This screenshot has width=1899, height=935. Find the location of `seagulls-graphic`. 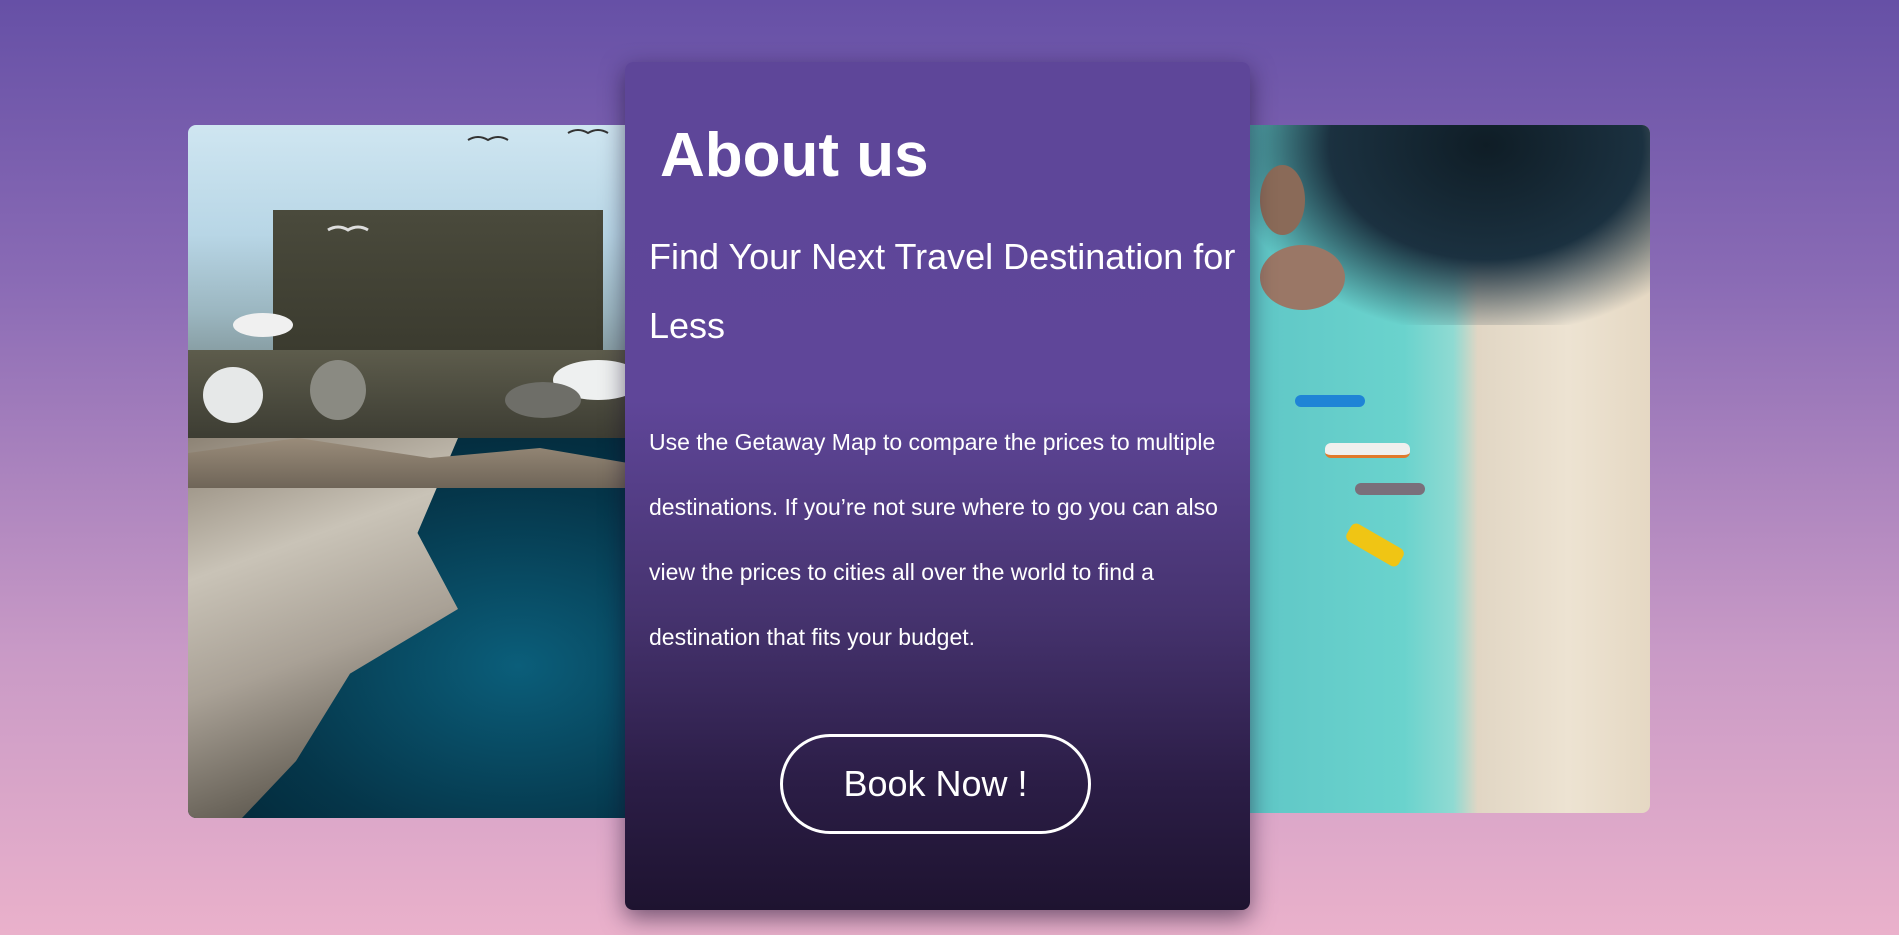

seagulls-graphic is located at coordinates (415, 276).